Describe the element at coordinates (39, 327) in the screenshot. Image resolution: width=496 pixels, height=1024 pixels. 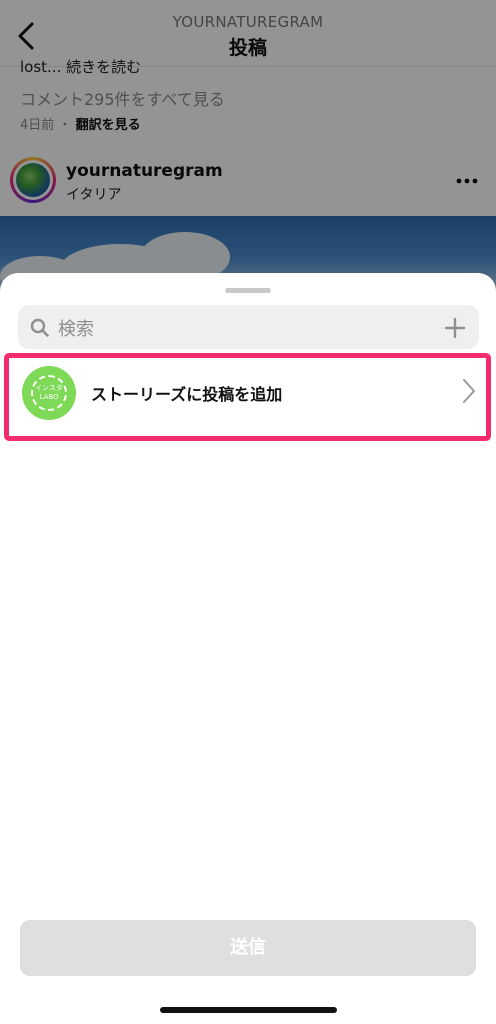
I see `search-icon` at that location.